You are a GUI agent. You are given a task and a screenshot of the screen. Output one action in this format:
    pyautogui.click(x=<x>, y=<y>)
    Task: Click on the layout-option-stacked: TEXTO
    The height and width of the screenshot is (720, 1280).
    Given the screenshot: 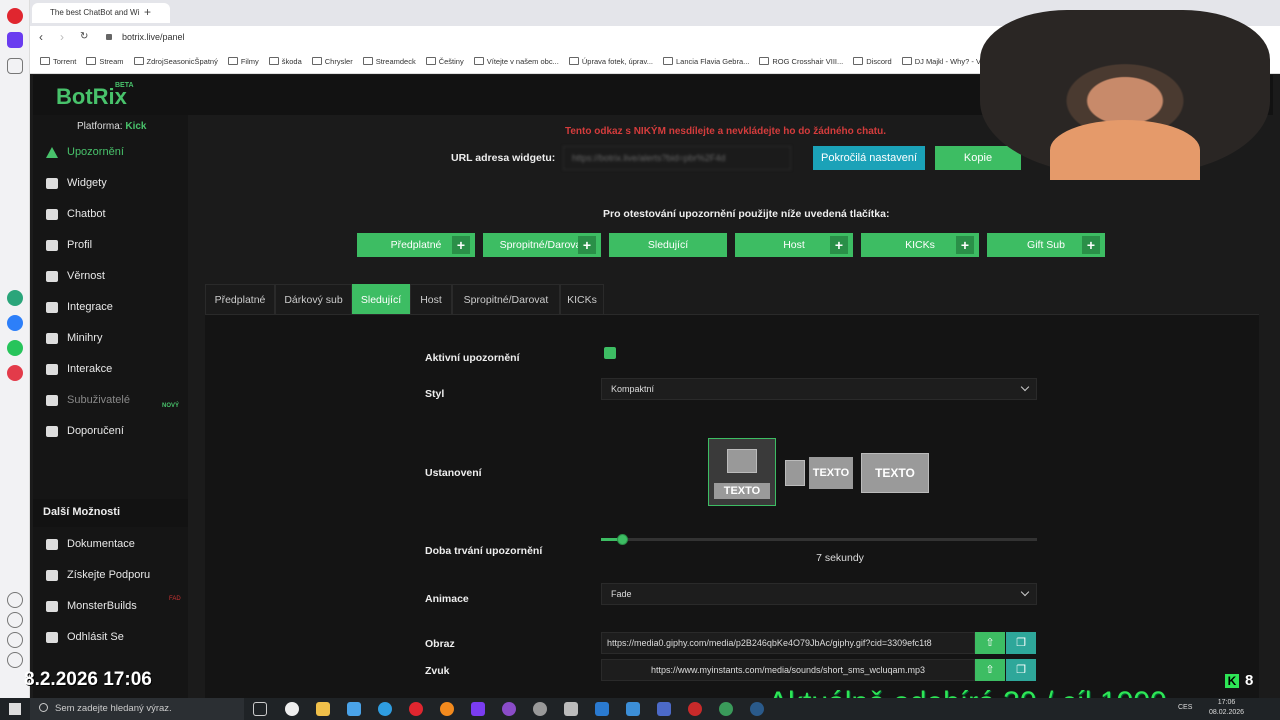 What is the action you would take?
    pyautogui.click(x=742, y=472)
    